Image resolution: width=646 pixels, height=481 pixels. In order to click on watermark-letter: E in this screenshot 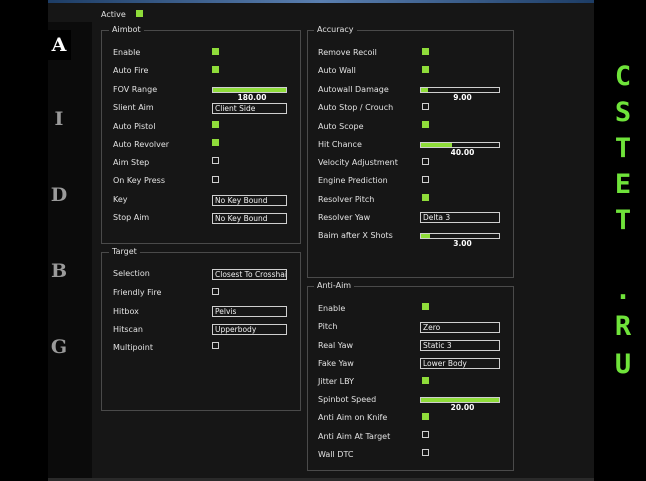, I will do `click(623, 184)`.